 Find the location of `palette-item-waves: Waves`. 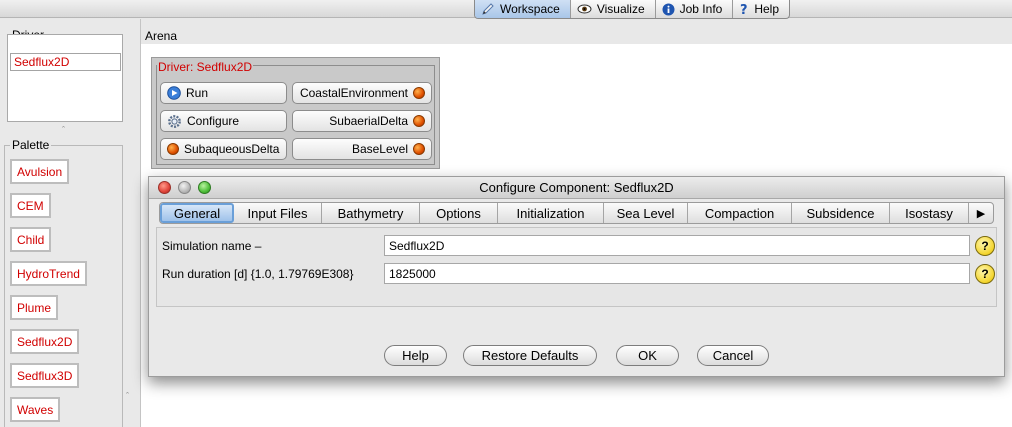

palette-item-waves: Waves is located at coordinates (35, 409).